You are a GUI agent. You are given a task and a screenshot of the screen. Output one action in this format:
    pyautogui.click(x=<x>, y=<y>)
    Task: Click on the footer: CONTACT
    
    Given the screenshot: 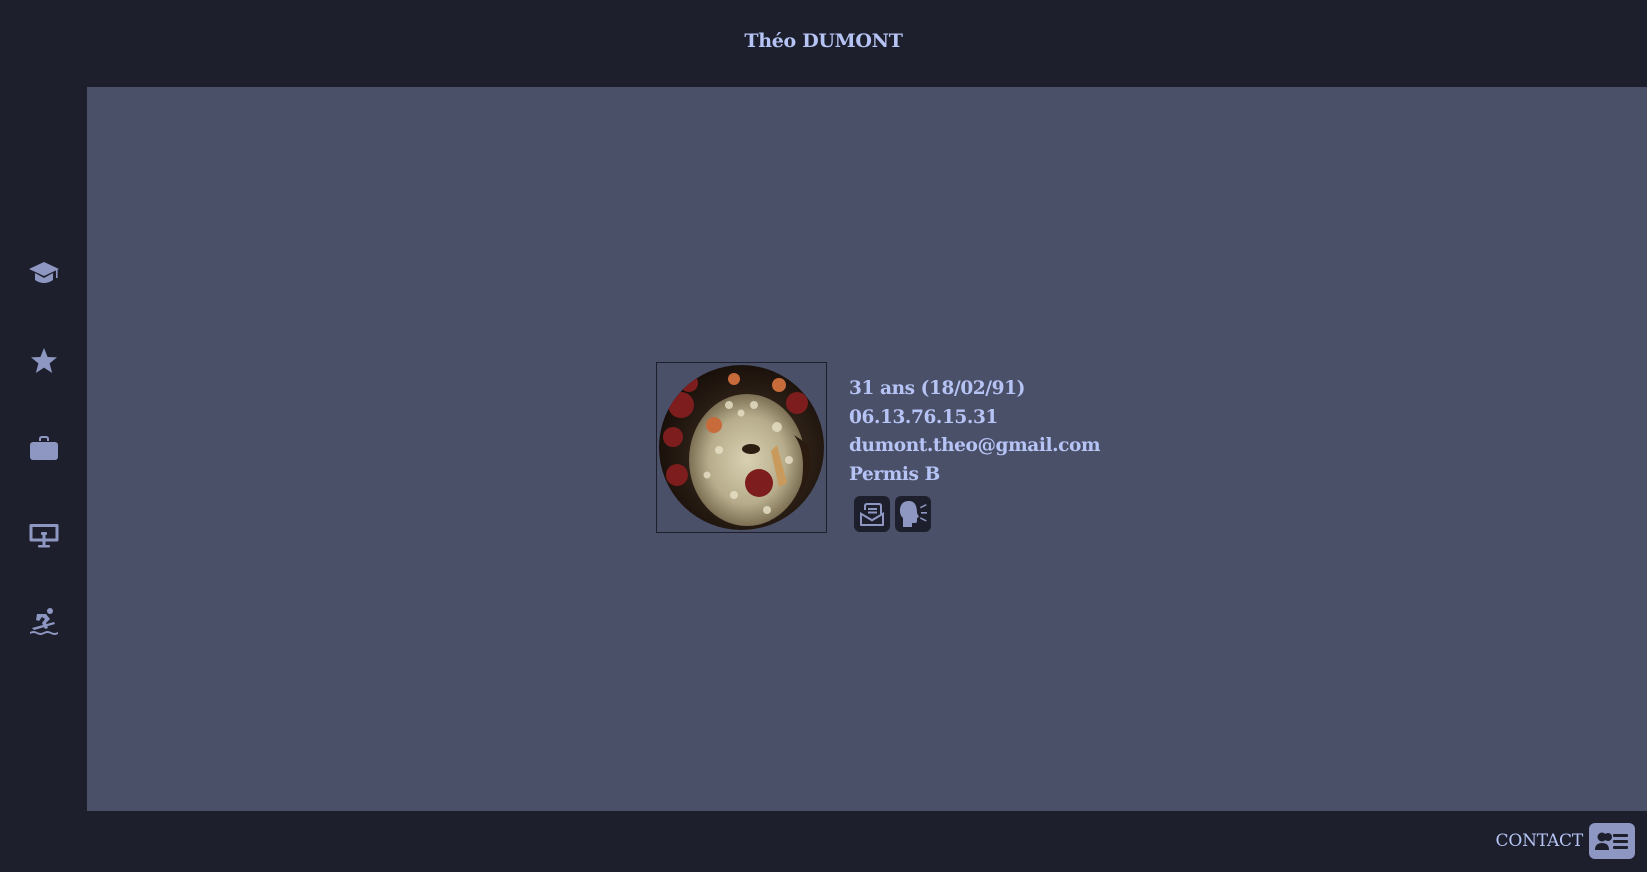 What is the action you would take?
    pyautogui.click(x=823, y=841)
    